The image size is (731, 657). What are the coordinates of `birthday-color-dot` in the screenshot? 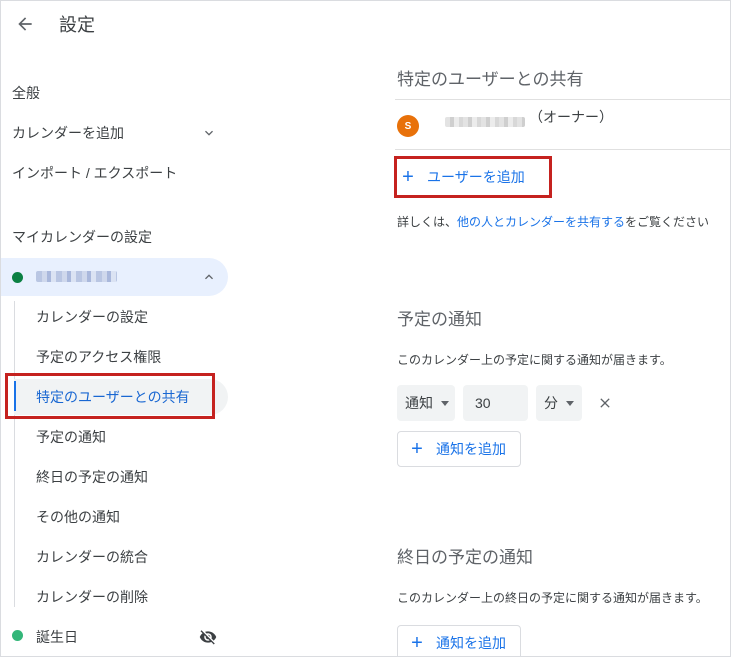 It's located at (17, 635).